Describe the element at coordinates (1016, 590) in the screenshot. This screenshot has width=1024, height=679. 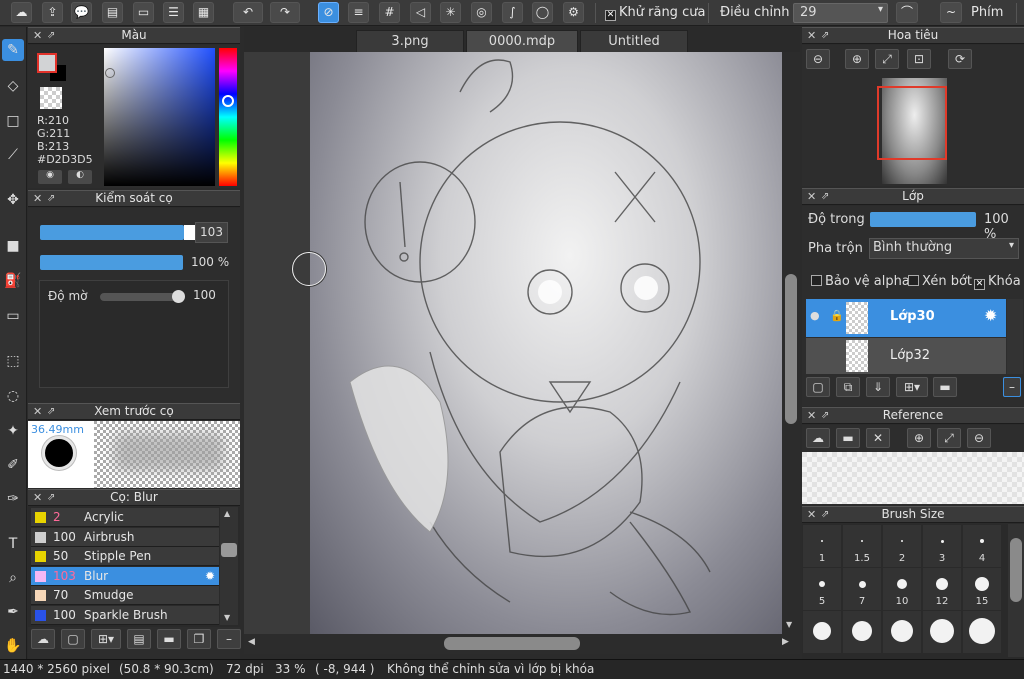
I see `brush-size-scrollbar` at that location.